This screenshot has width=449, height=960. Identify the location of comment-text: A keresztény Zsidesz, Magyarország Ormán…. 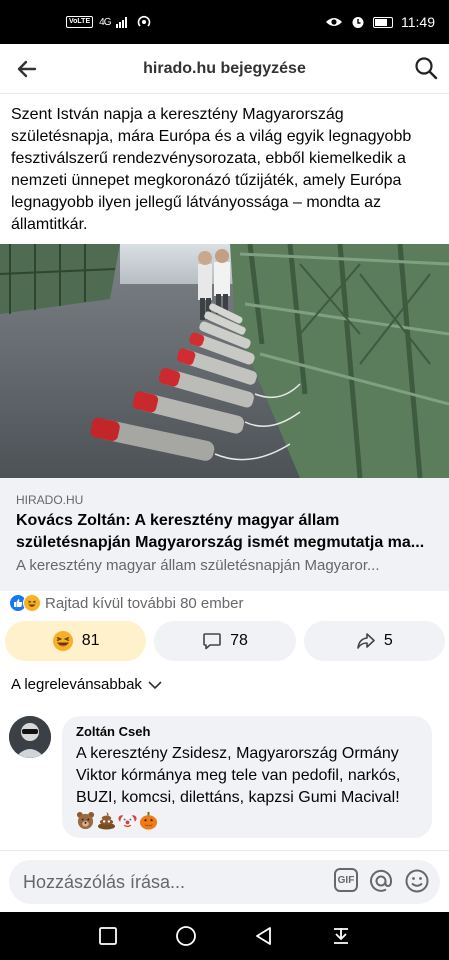
(238, 775).